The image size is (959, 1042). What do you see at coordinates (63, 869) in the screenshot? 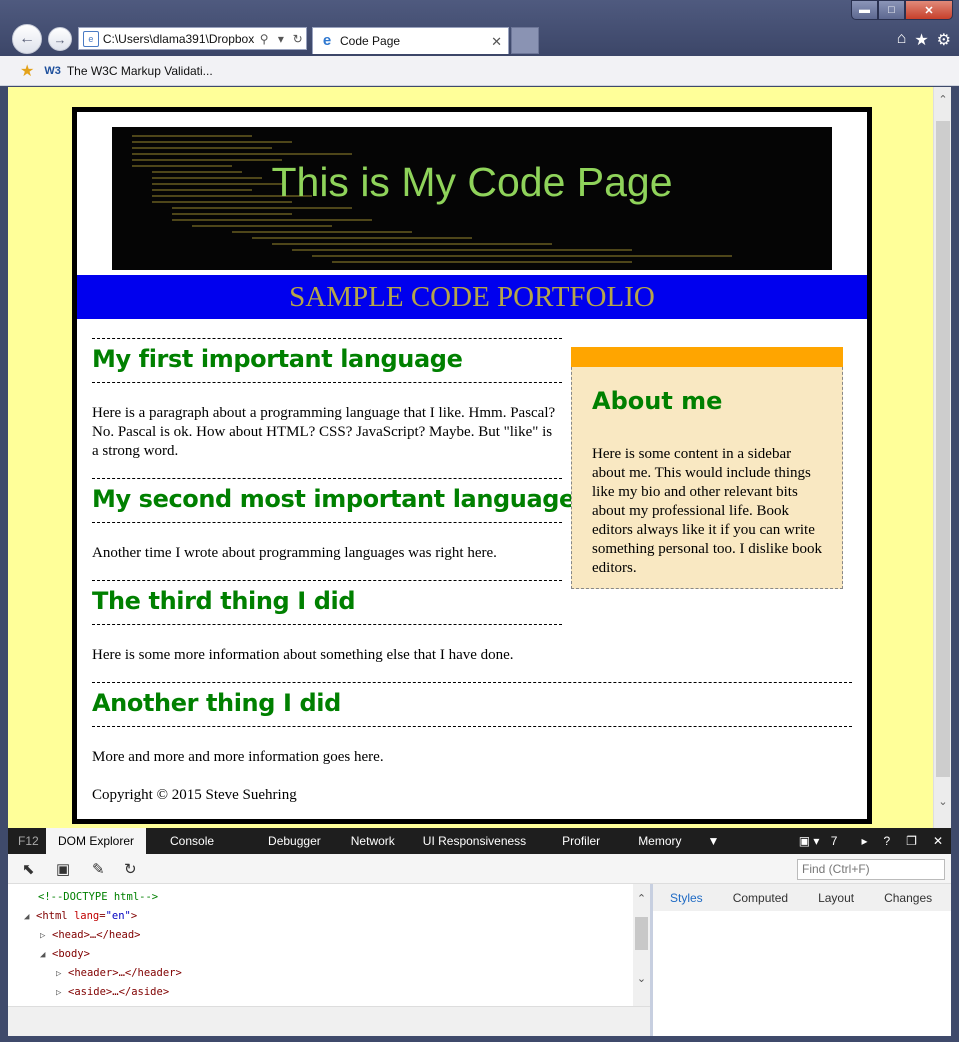
I see `highlight-box-icon: ▣` at bounding box center [63, 869].